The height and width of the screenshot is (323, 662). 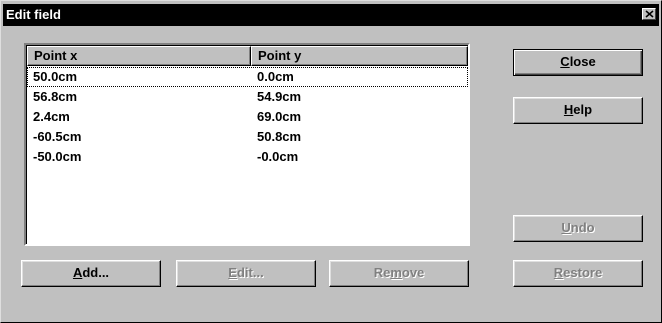 I want to click on cell-point-x: 56.8cm, so click(x=55, y=96).